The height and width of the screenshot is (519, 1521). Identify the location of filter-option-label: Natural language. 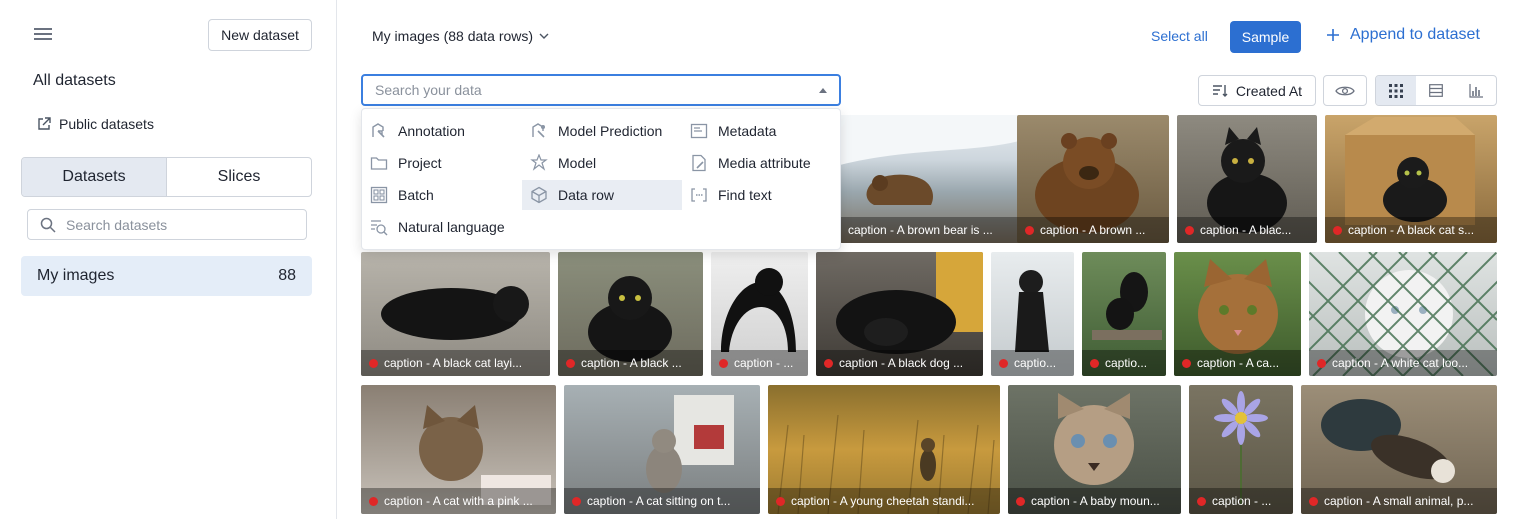
(451, 227).